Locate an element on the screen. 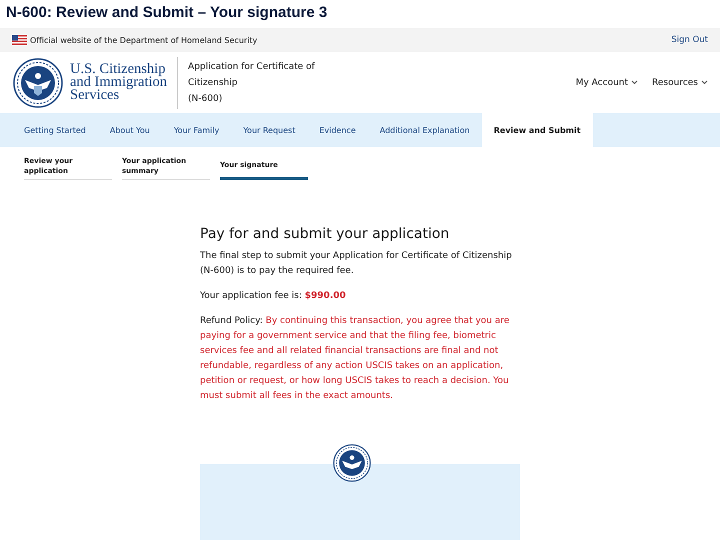 Image resolution: width=720 pixels, height=540 pixels. nav-tab: About You is located at coordinates (130, 130).